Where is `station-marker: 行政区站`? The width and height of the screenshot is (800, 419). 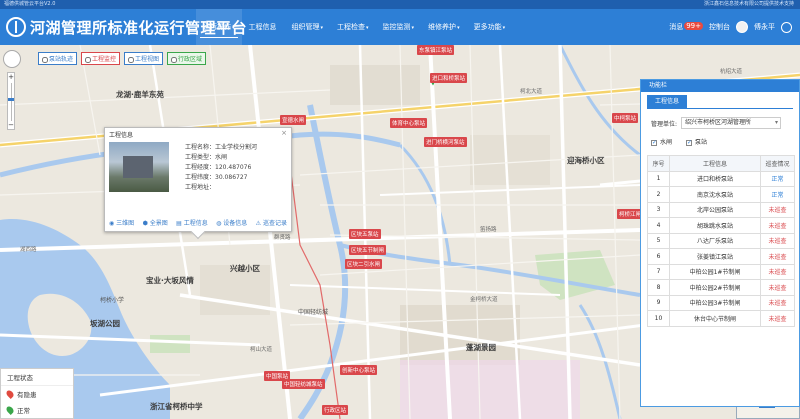
station-marker: 行政区站 is located at coordinates (335, 410).